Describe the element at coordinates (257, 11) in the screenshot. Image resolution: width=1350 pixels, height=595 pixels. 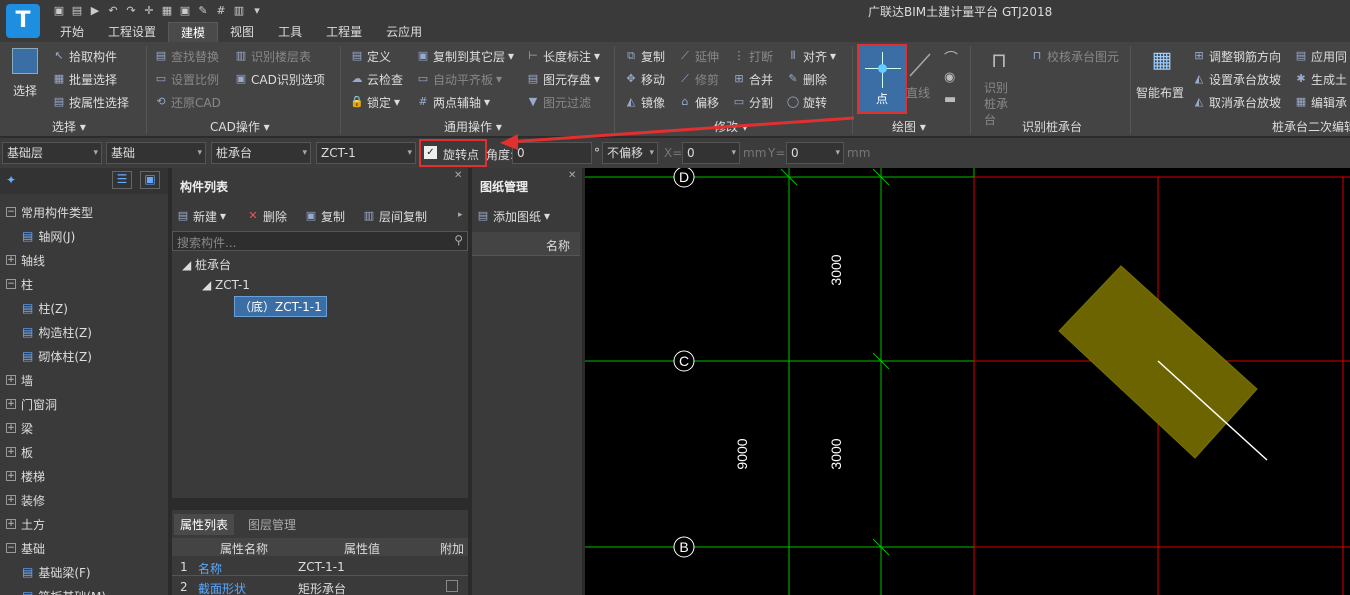
I see `customize-icon: ▾` at that location.